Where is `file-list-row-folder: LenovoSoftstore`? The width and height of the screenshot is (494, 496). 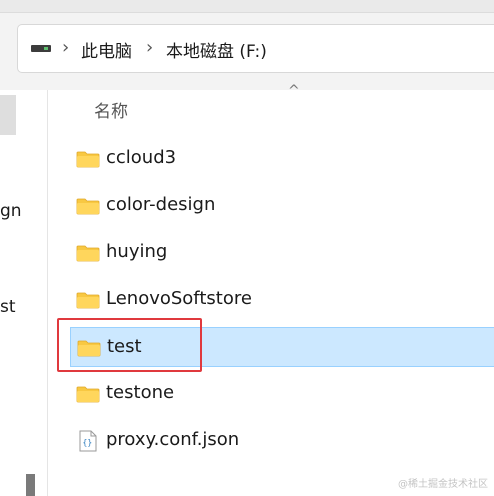
file-list-row-folder: LenovoSoftstore is located at coordinates (282, 300).